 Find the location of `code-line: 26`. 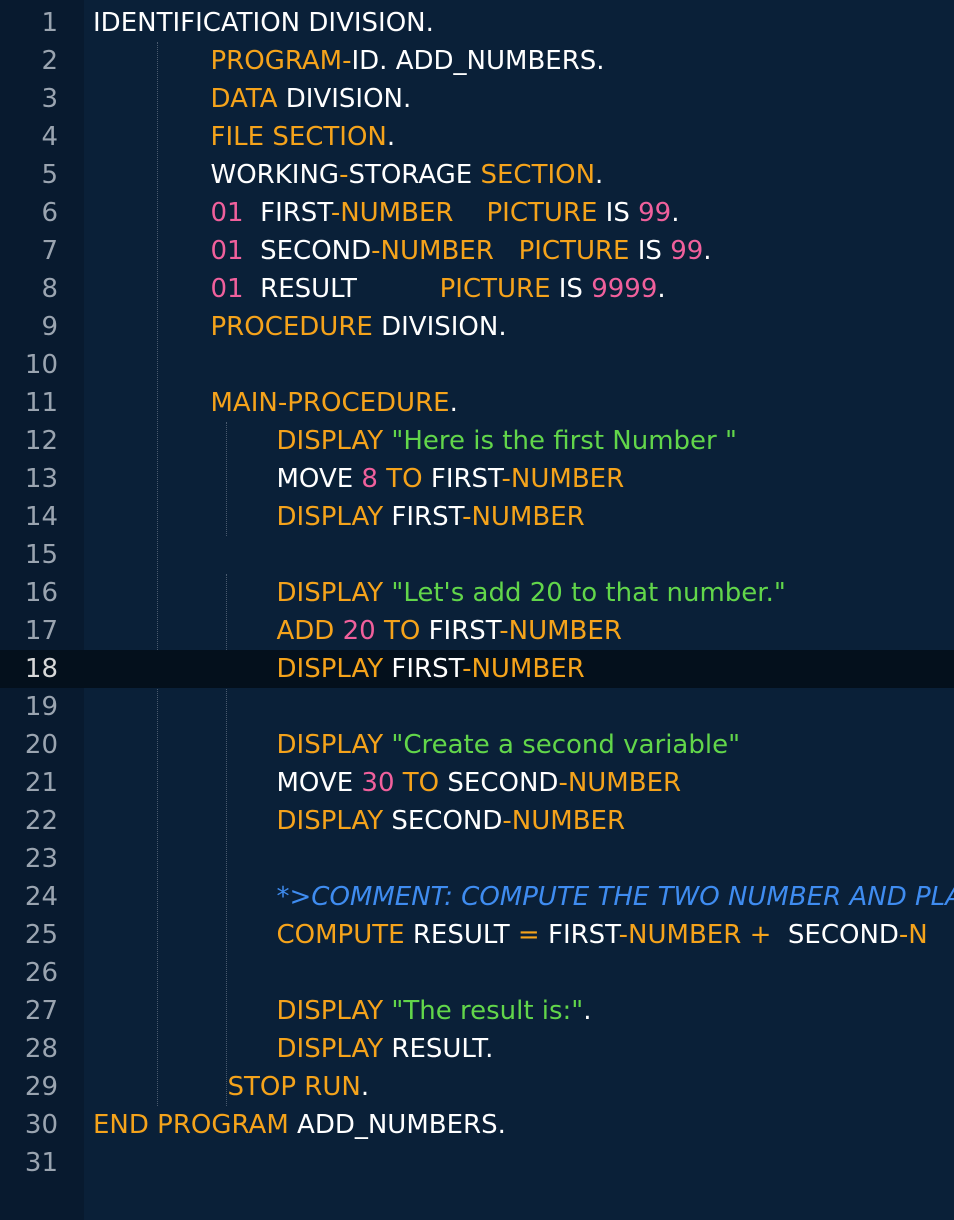

code-line: 26 is located at coordinates (477, 973).